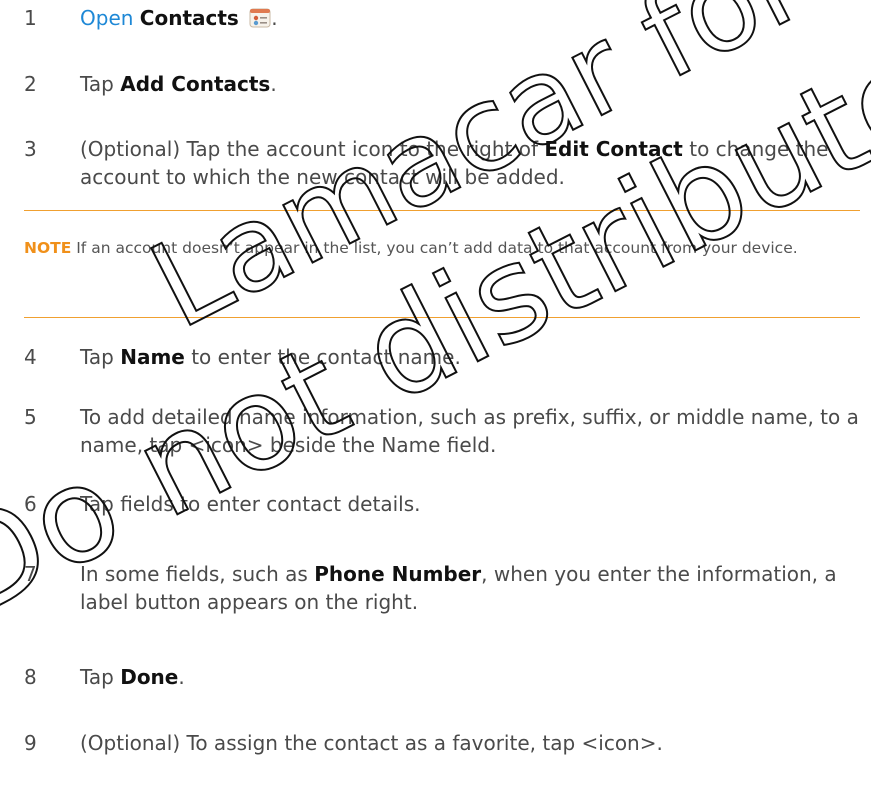 The image size is (871, 791). What do you see at coordinates (30, 18) in the screenshot?
I see `step-number: 1` at bounding box center [30, 18].